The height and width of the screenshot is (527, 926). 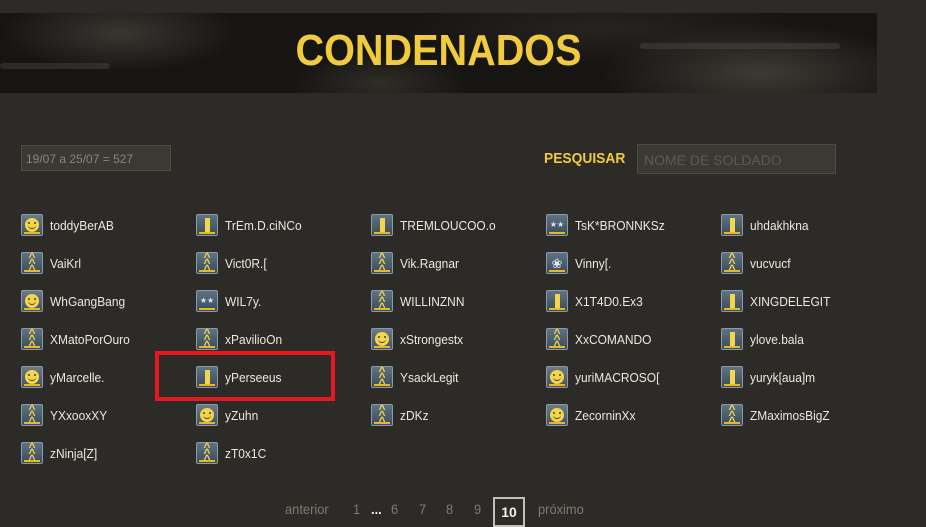 I want to click on player-name: TrEm.D.ciNCo, so click(x=263, y=225).